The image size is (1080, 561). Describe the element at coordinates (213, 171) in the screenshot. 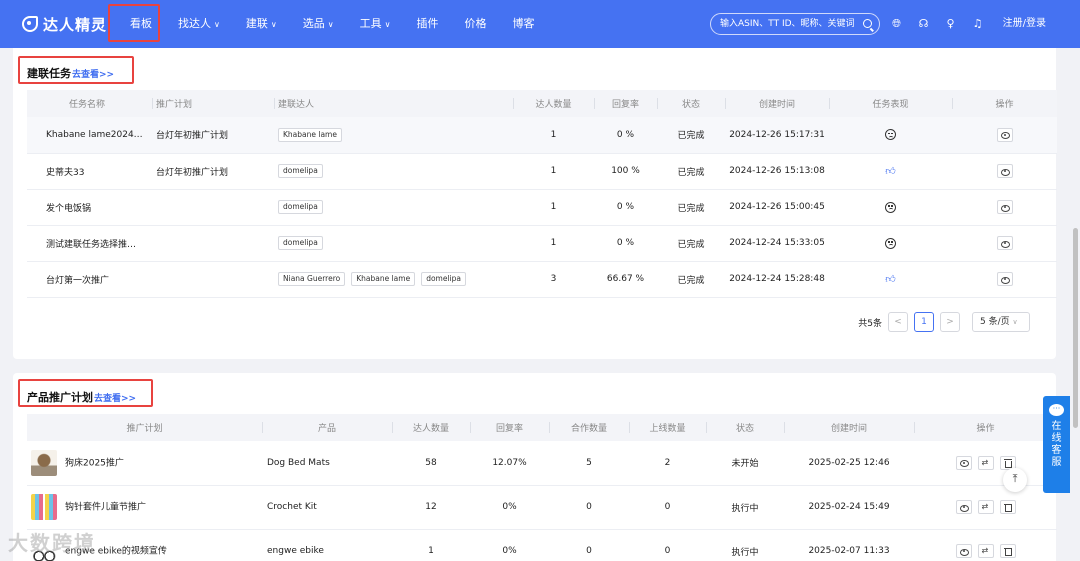

I see `plan-name: 台灯年初推广计划` at that location.